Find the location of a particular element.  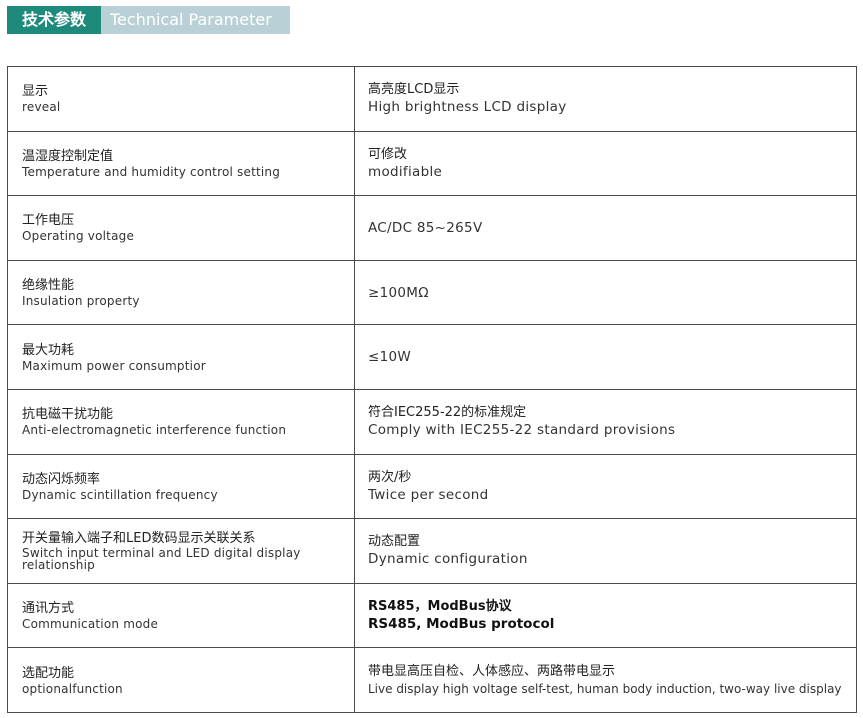

param-value-cn: 动态配置 is located at coordinates (394, 542).